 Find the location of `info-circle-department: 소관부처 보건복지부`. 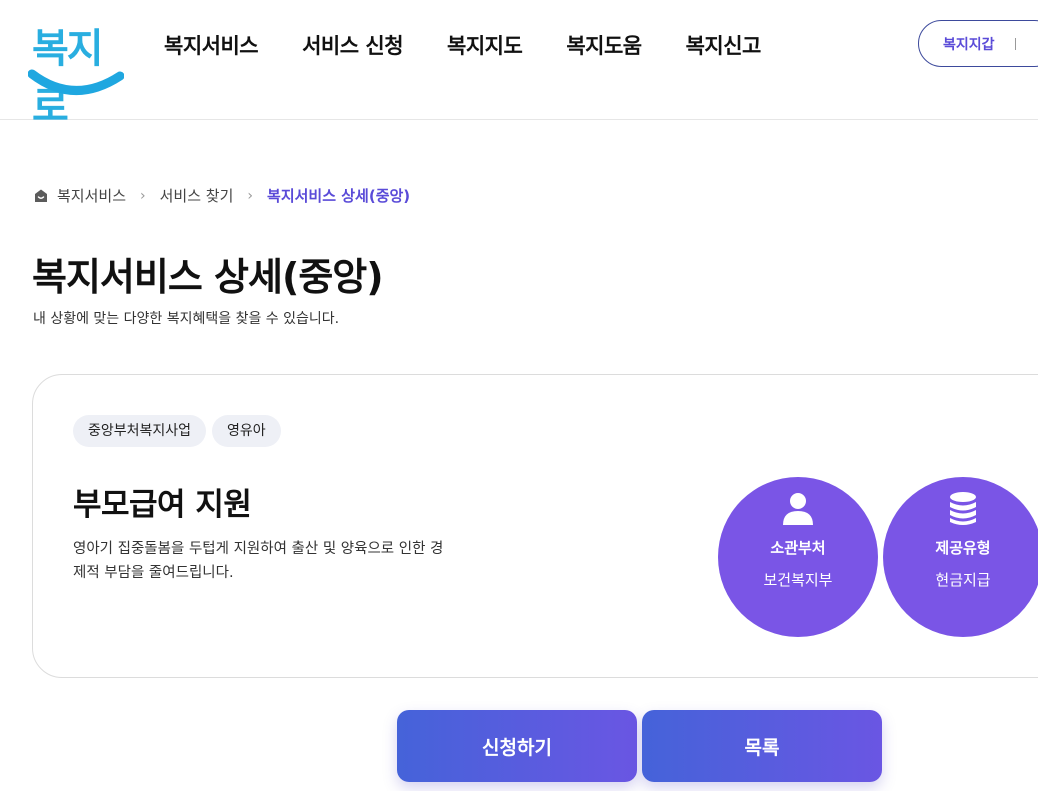

info-circle-department: 소관부처 보건복지부 is located at coordinates (798, 557).